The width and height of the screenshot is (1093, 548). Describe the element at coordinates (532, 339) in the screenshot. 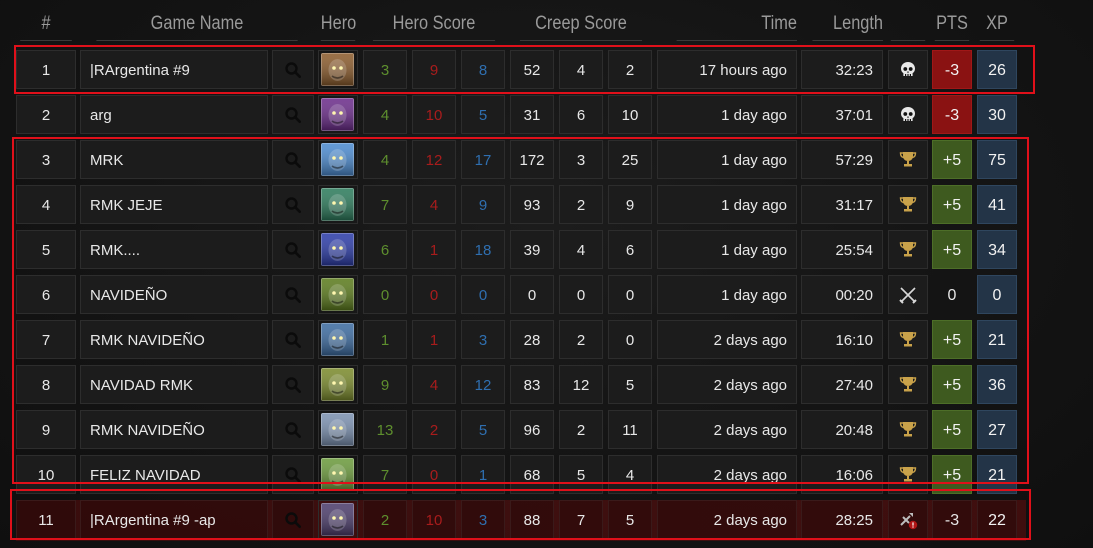

I see `creep-kills-cell: 28` at that location.